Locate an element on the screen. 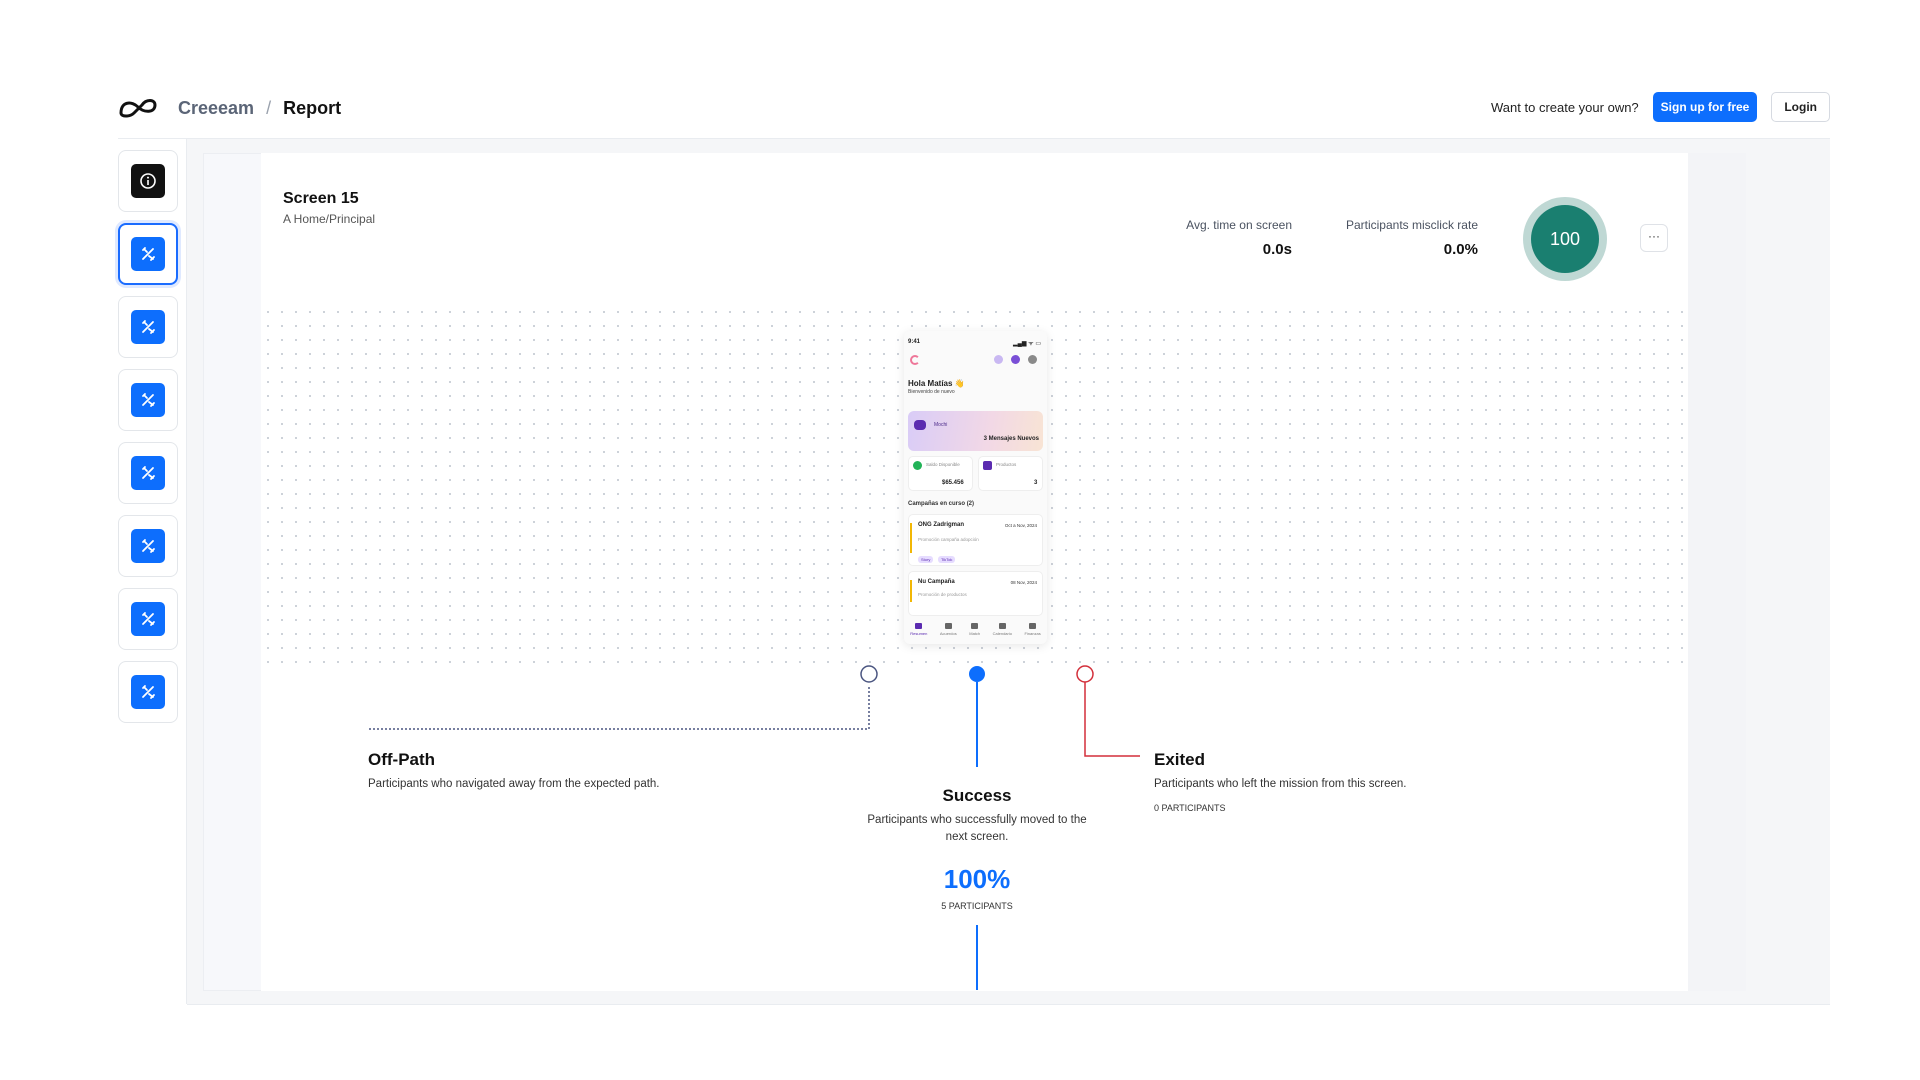 Image resolution: width=1920 pixels, height=1080 pixels. avg-time-value: 0.0s is located at coordinates (1277, 249).